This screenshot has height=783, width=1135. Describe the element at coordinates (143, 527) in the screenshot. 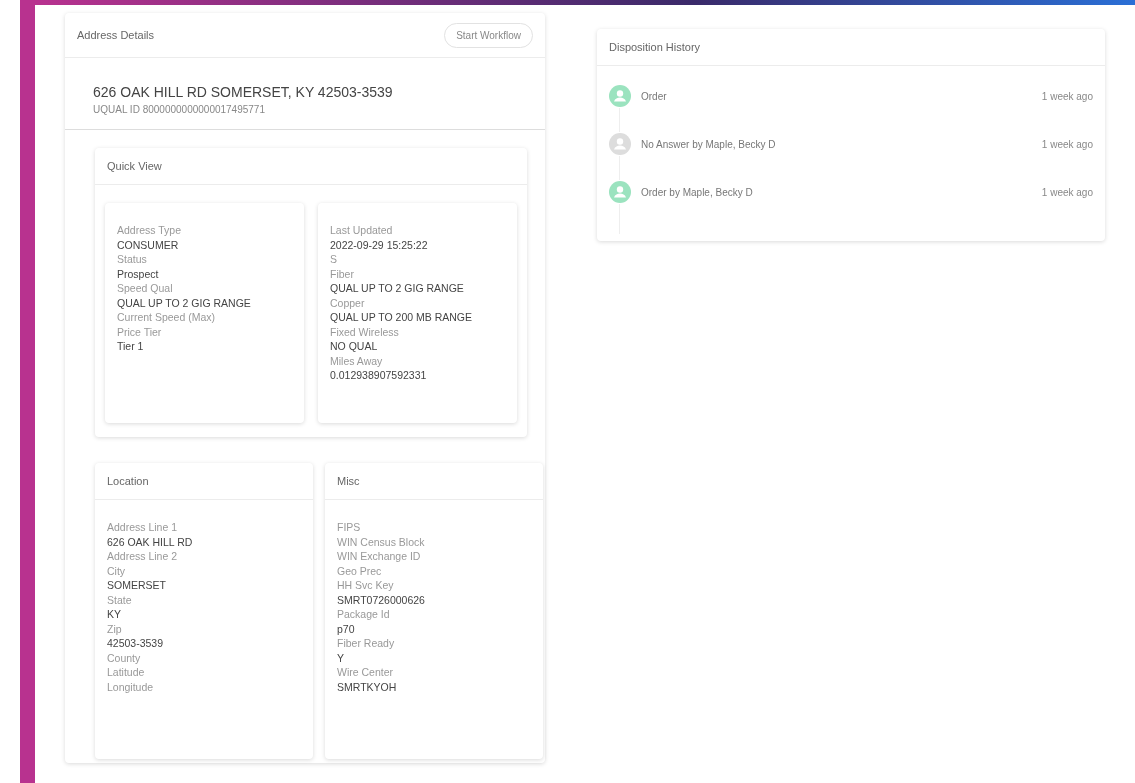

I see `field-label: Address Line 1` at that location.